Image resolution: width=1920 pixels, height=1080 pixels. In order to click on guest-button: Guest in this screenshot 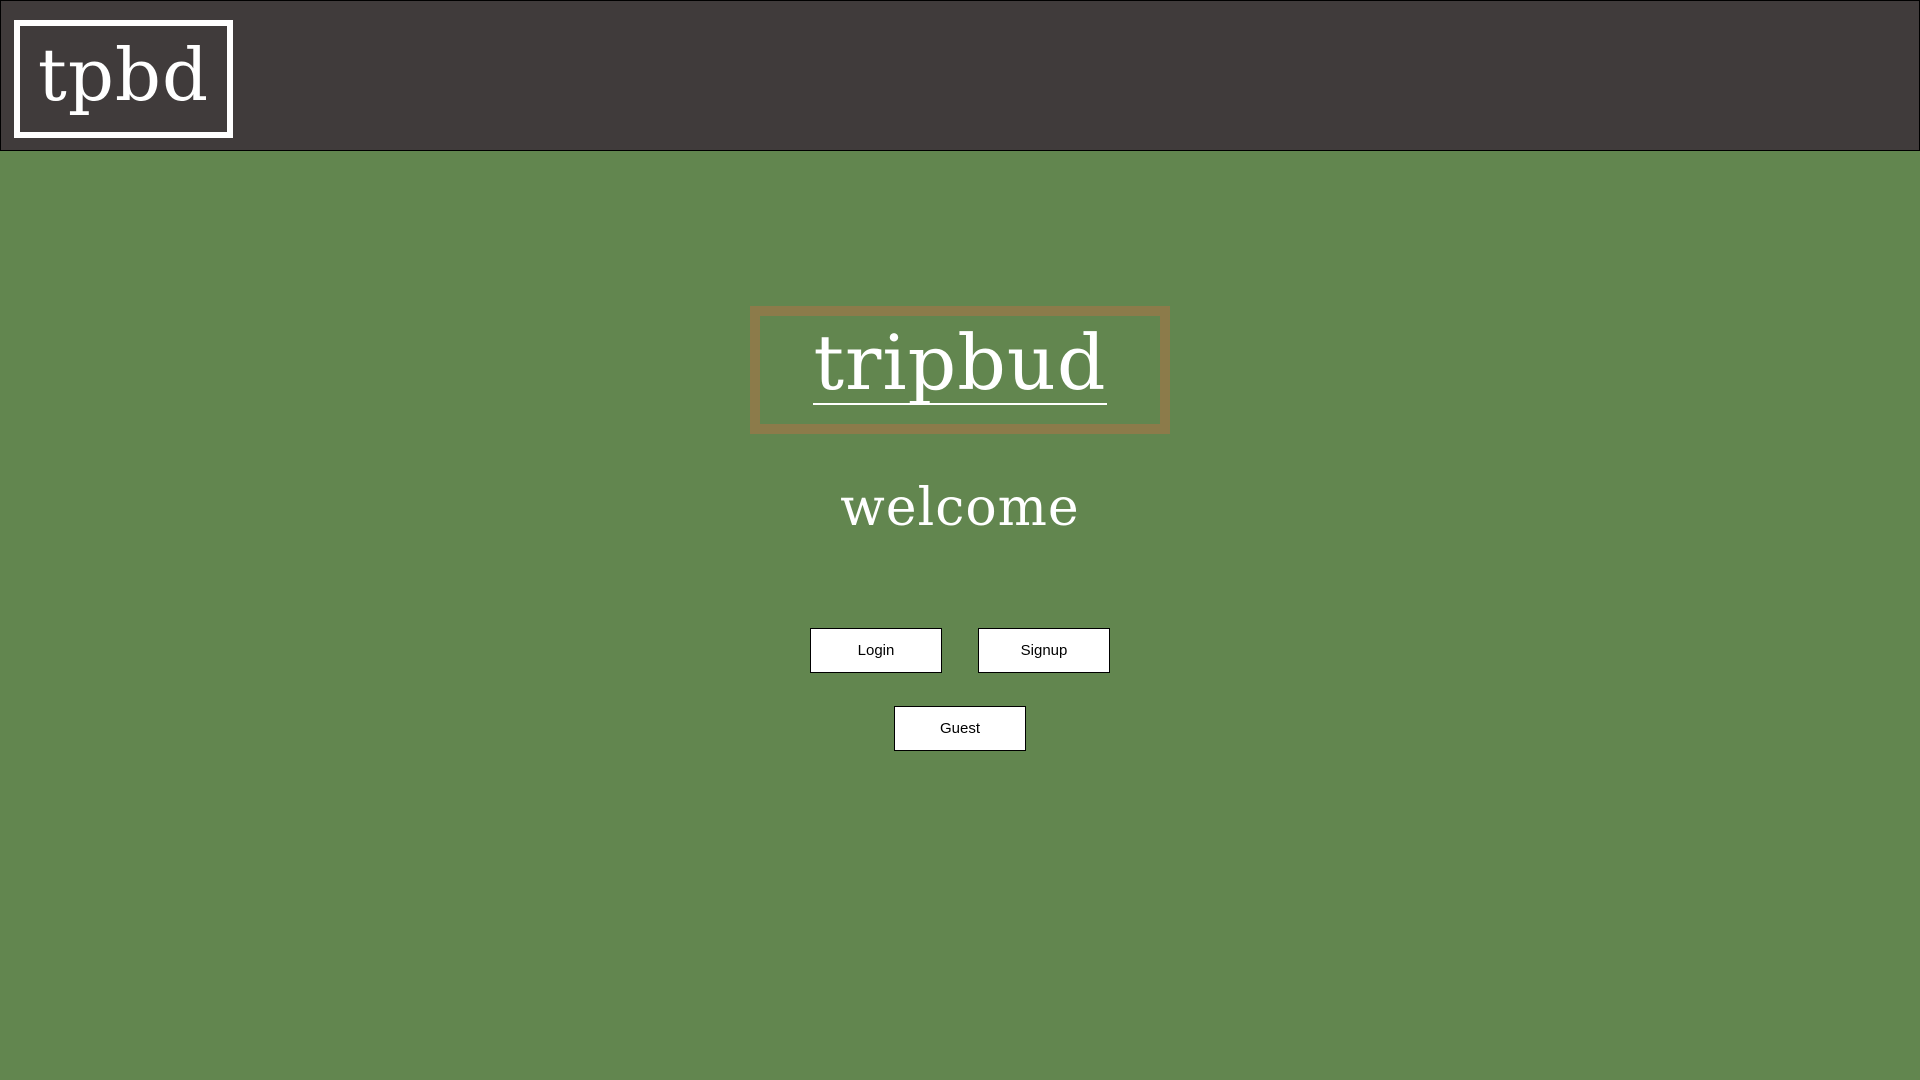, I will do `click(960, 728)`.